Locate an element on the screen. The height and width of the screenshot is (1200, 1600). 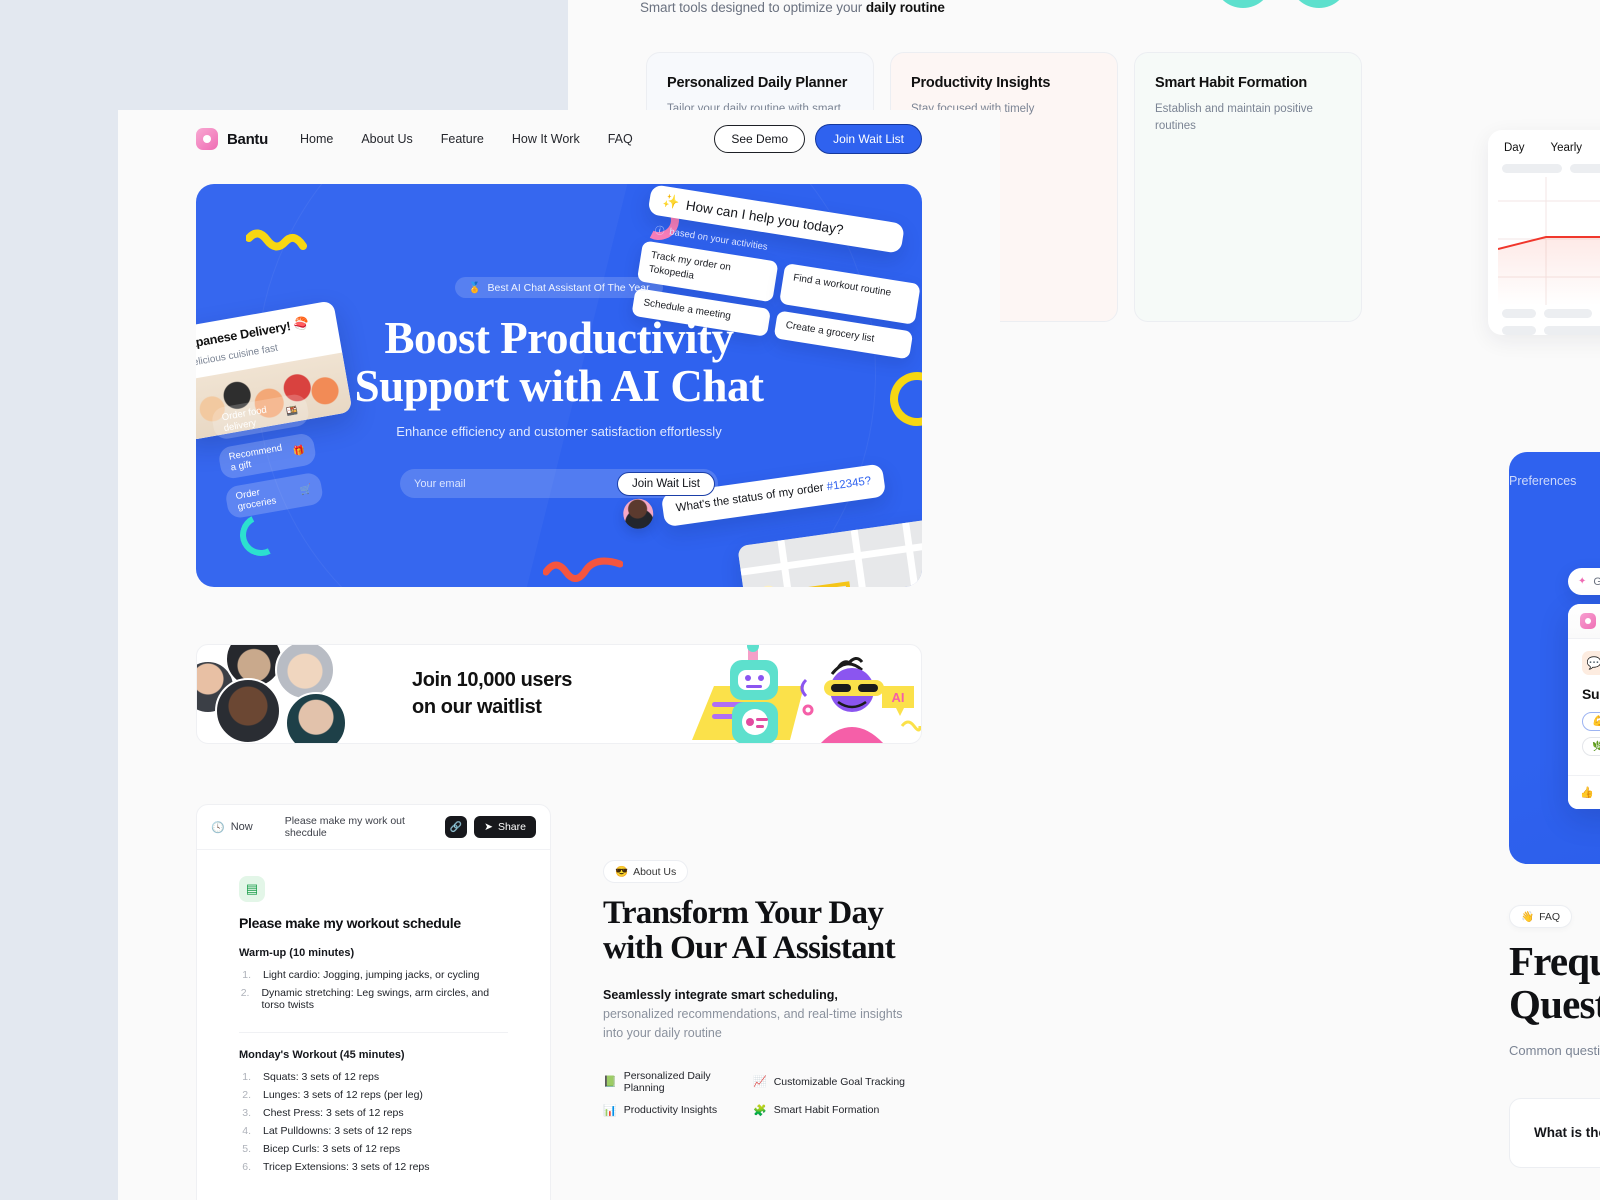
faq-heading-line2: Questions is located at coordinates (1554, 1004).